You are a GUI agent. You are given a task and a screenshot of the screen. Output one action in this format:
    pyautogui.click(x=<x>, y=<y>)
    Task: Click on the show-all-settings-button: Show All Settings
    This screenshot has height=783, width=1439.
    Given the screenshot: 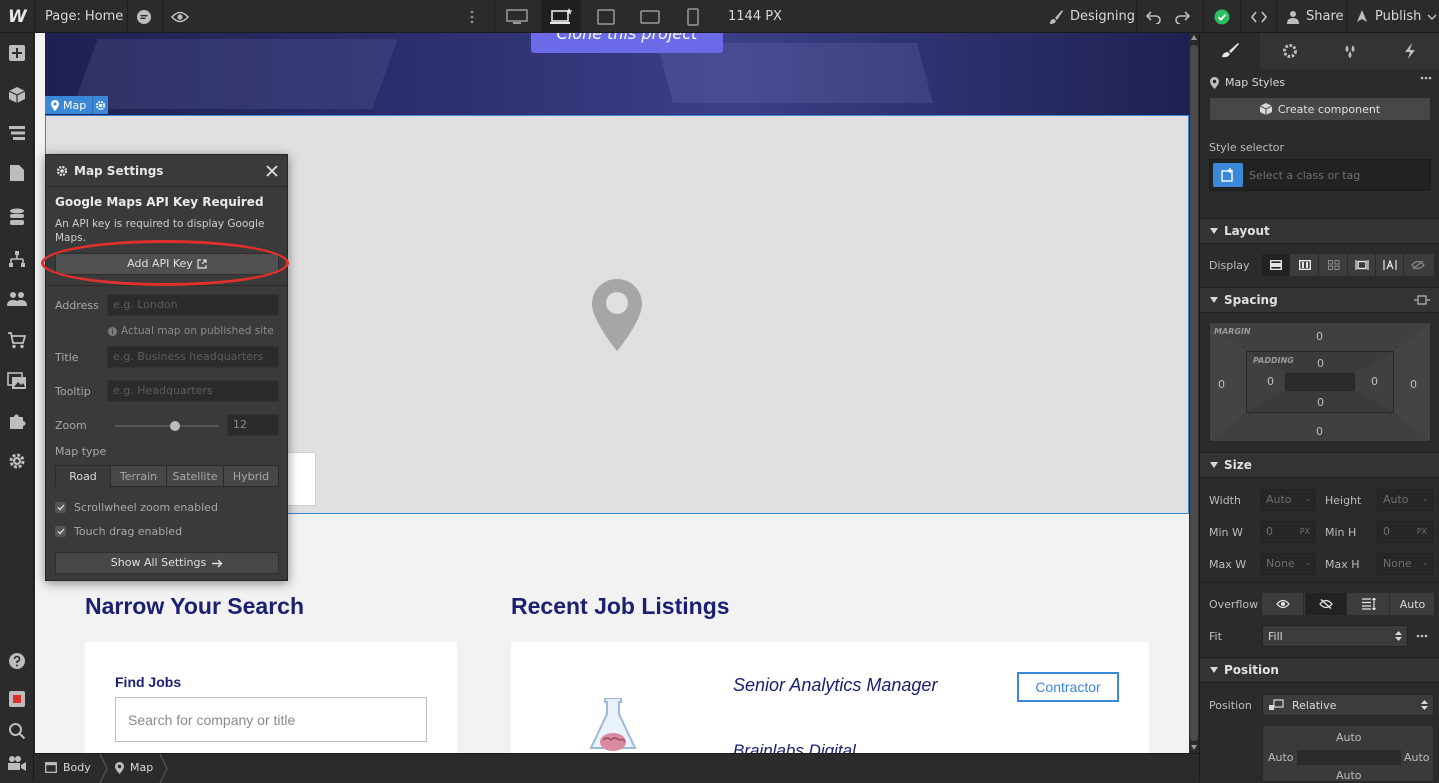 What is the action you would take?
    pyautogui.click(x=167, y=563)
    